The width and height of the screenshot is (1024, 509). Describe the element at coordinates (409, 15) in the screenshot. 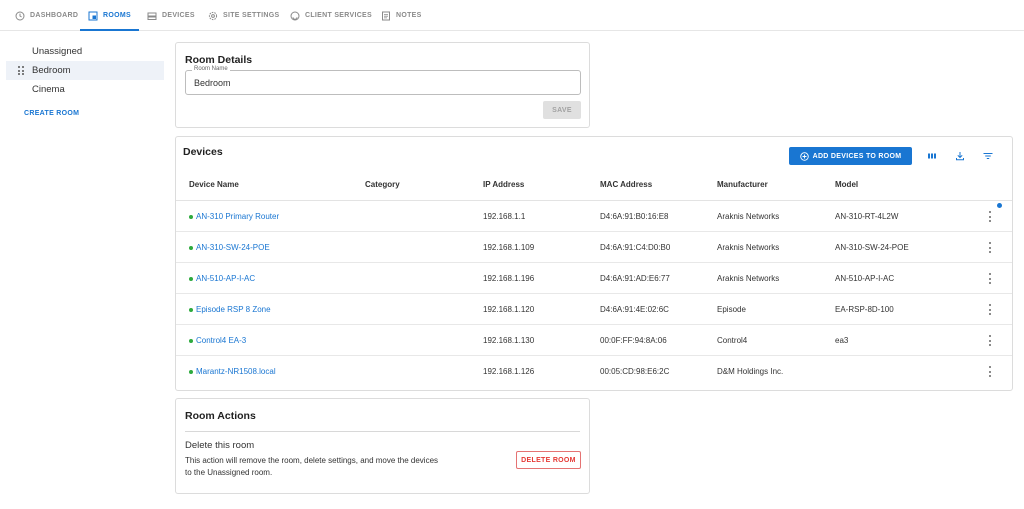

I see `tab-notes-label: NOTES` at that location.